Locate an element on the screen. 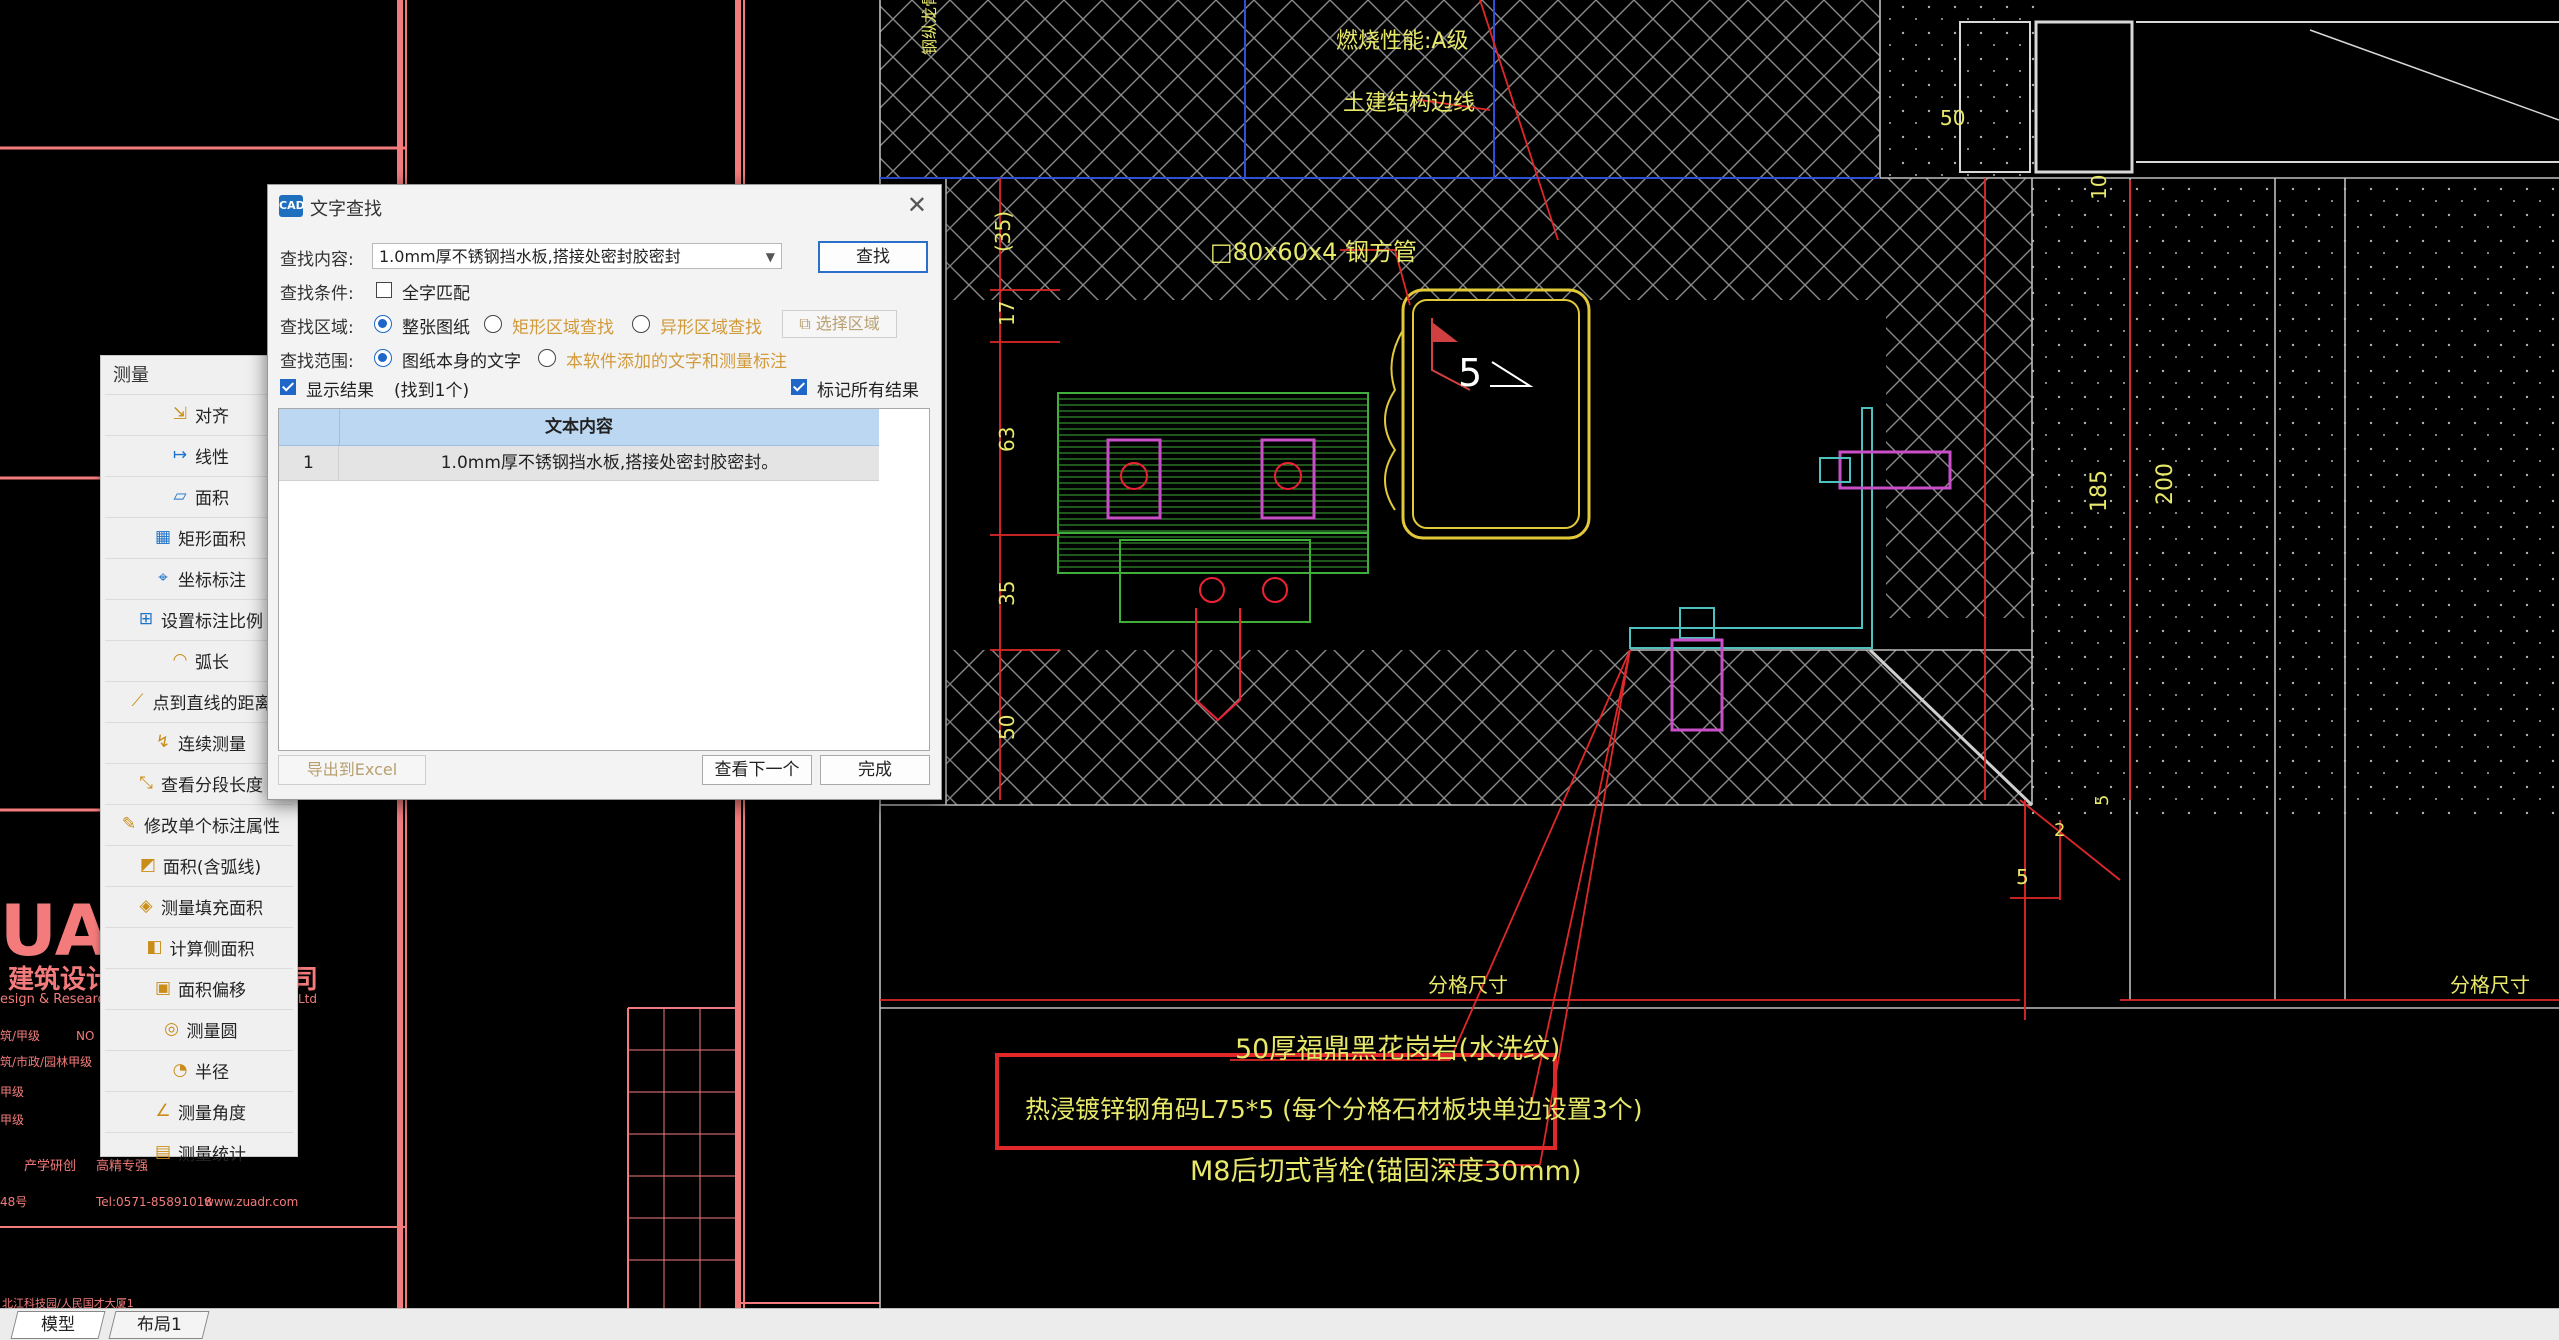 The width and height of the screenshot is (2559, 1340). align-icon: ⇲ is located at coordinates (180, 414).